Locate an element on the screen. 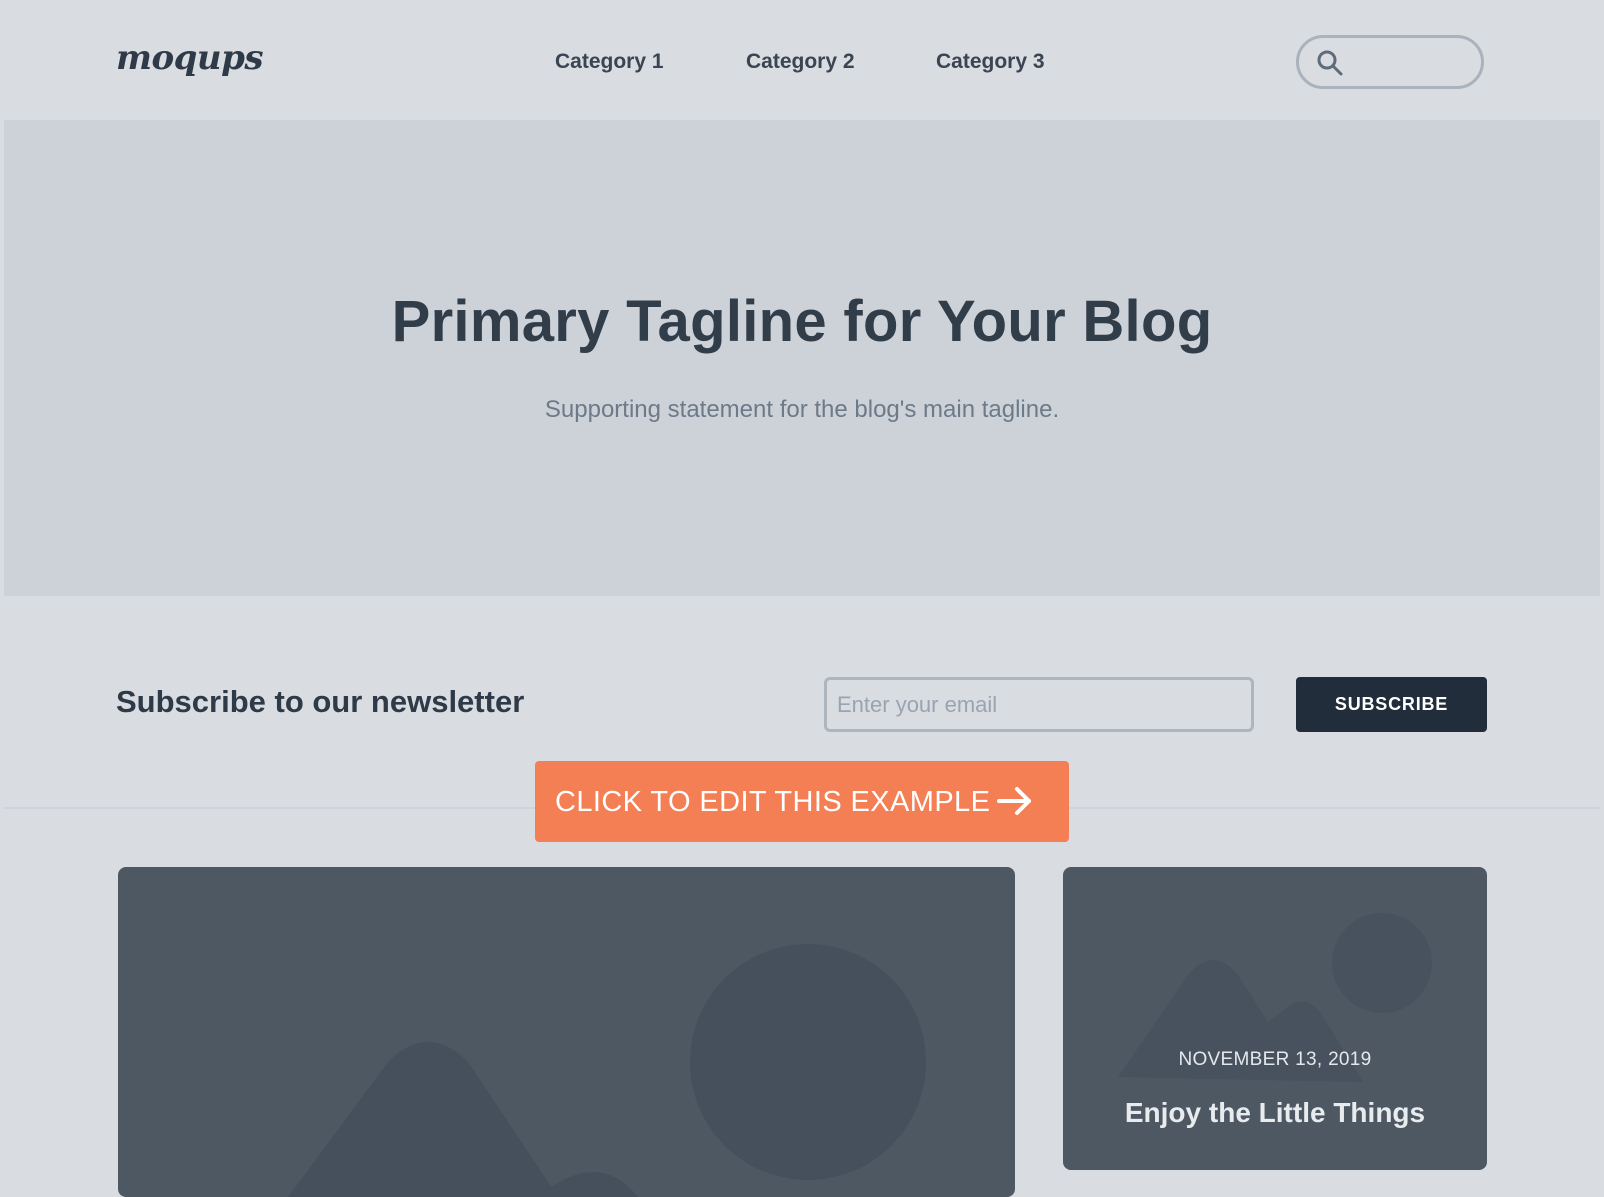  nav-item-category-2: Category 2 is located at coordinates (800, 62).